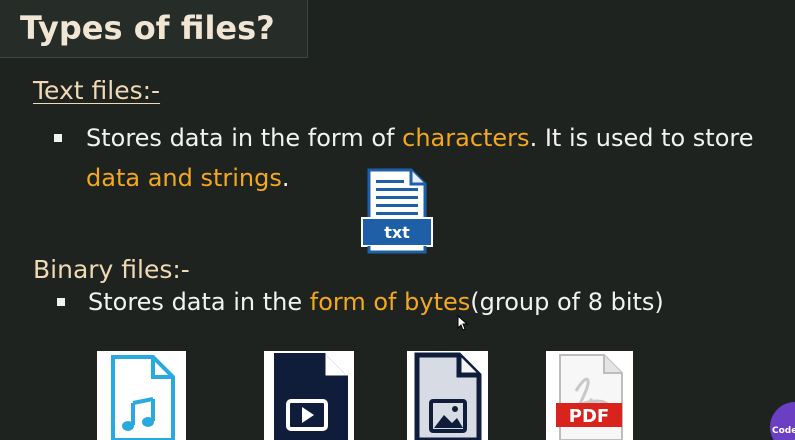  Describe the element at coordinates (397, 211) in the screenshot. I see `txt-file-icon: txt` at that location.